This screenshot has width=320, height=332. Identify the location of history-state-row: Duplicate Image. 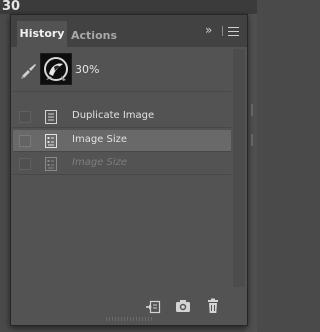
(122, 117).